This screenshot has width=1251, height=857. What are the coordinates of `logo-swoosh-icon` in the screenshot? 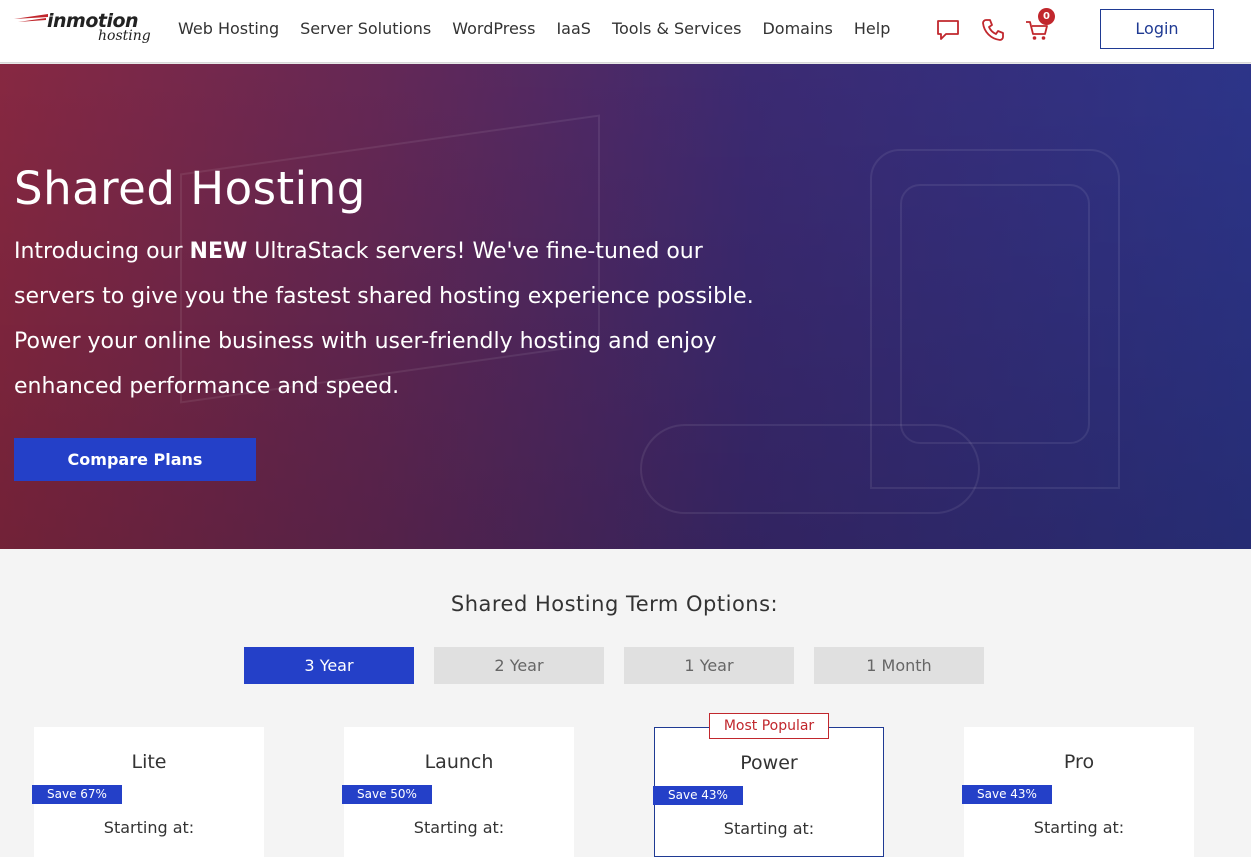 It's located at (31, 18).